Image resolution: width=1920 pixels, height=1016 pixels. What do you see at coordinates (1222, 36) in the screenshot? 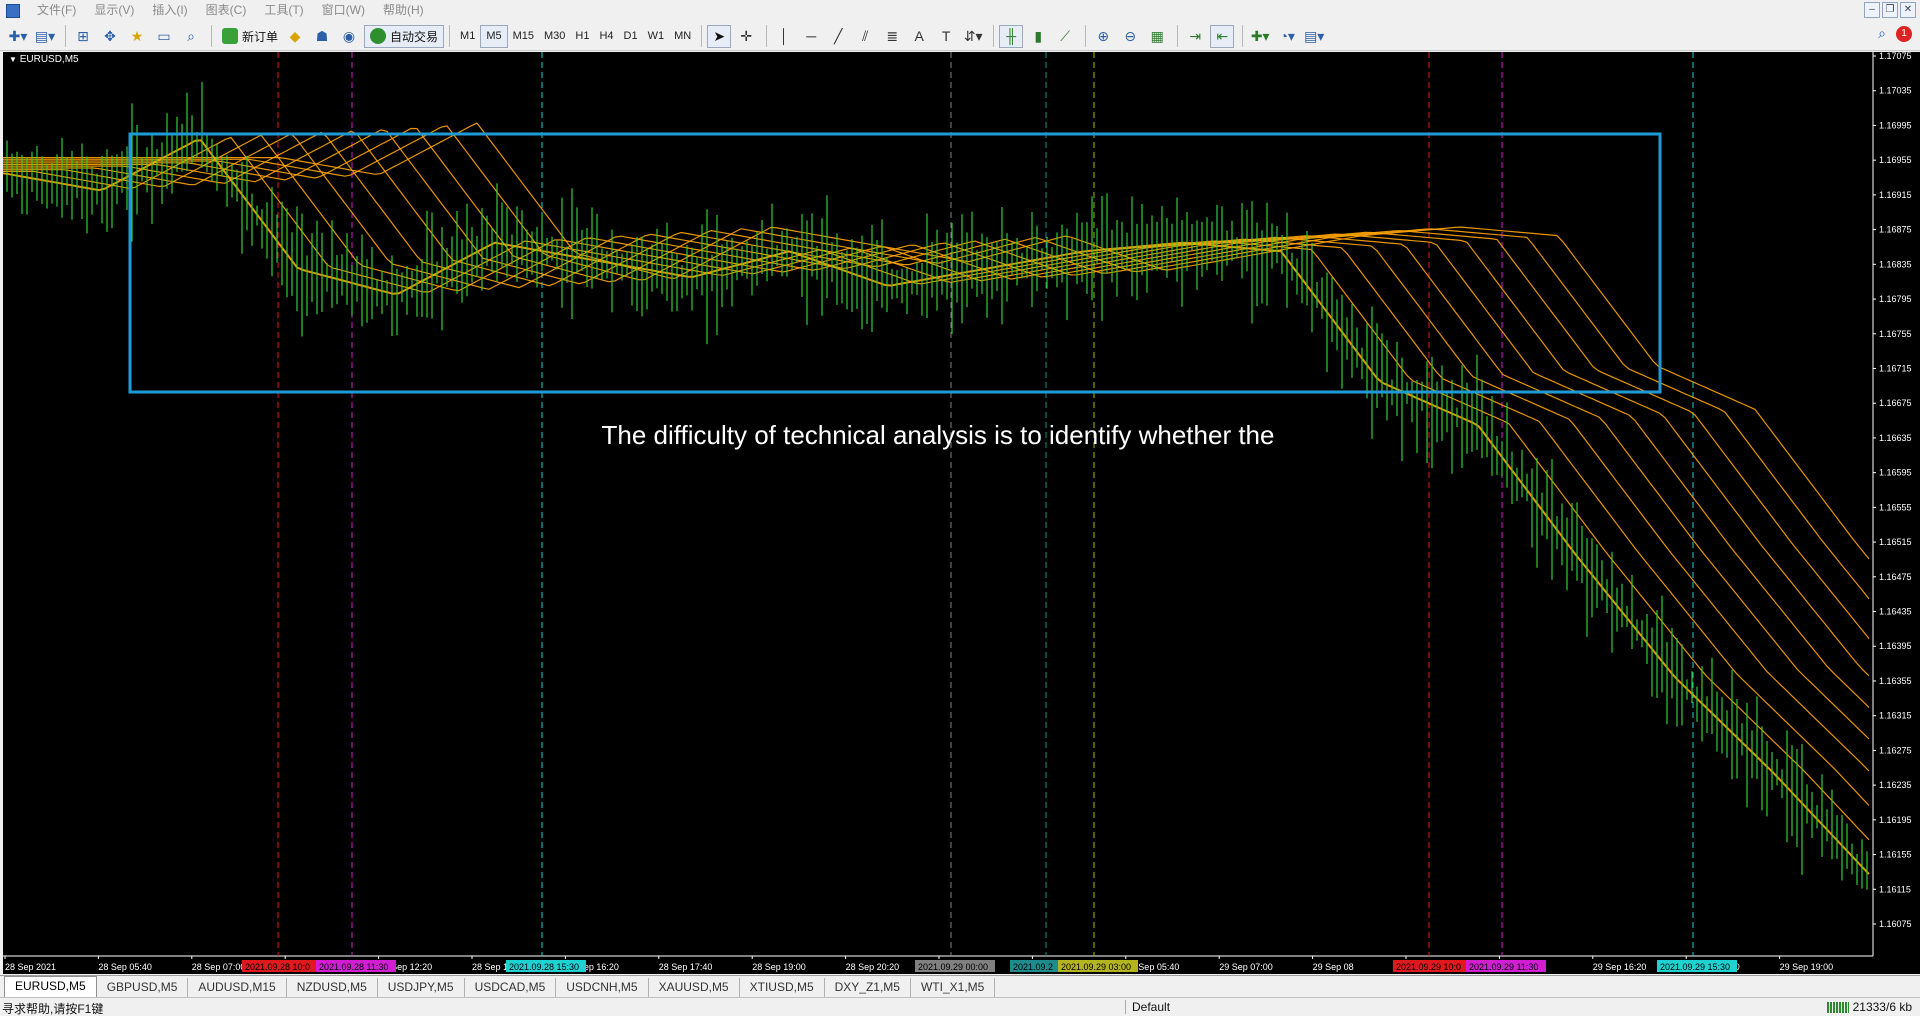
I see `chart-shift-icon: ⇤` at bounding box center [1222, 36].